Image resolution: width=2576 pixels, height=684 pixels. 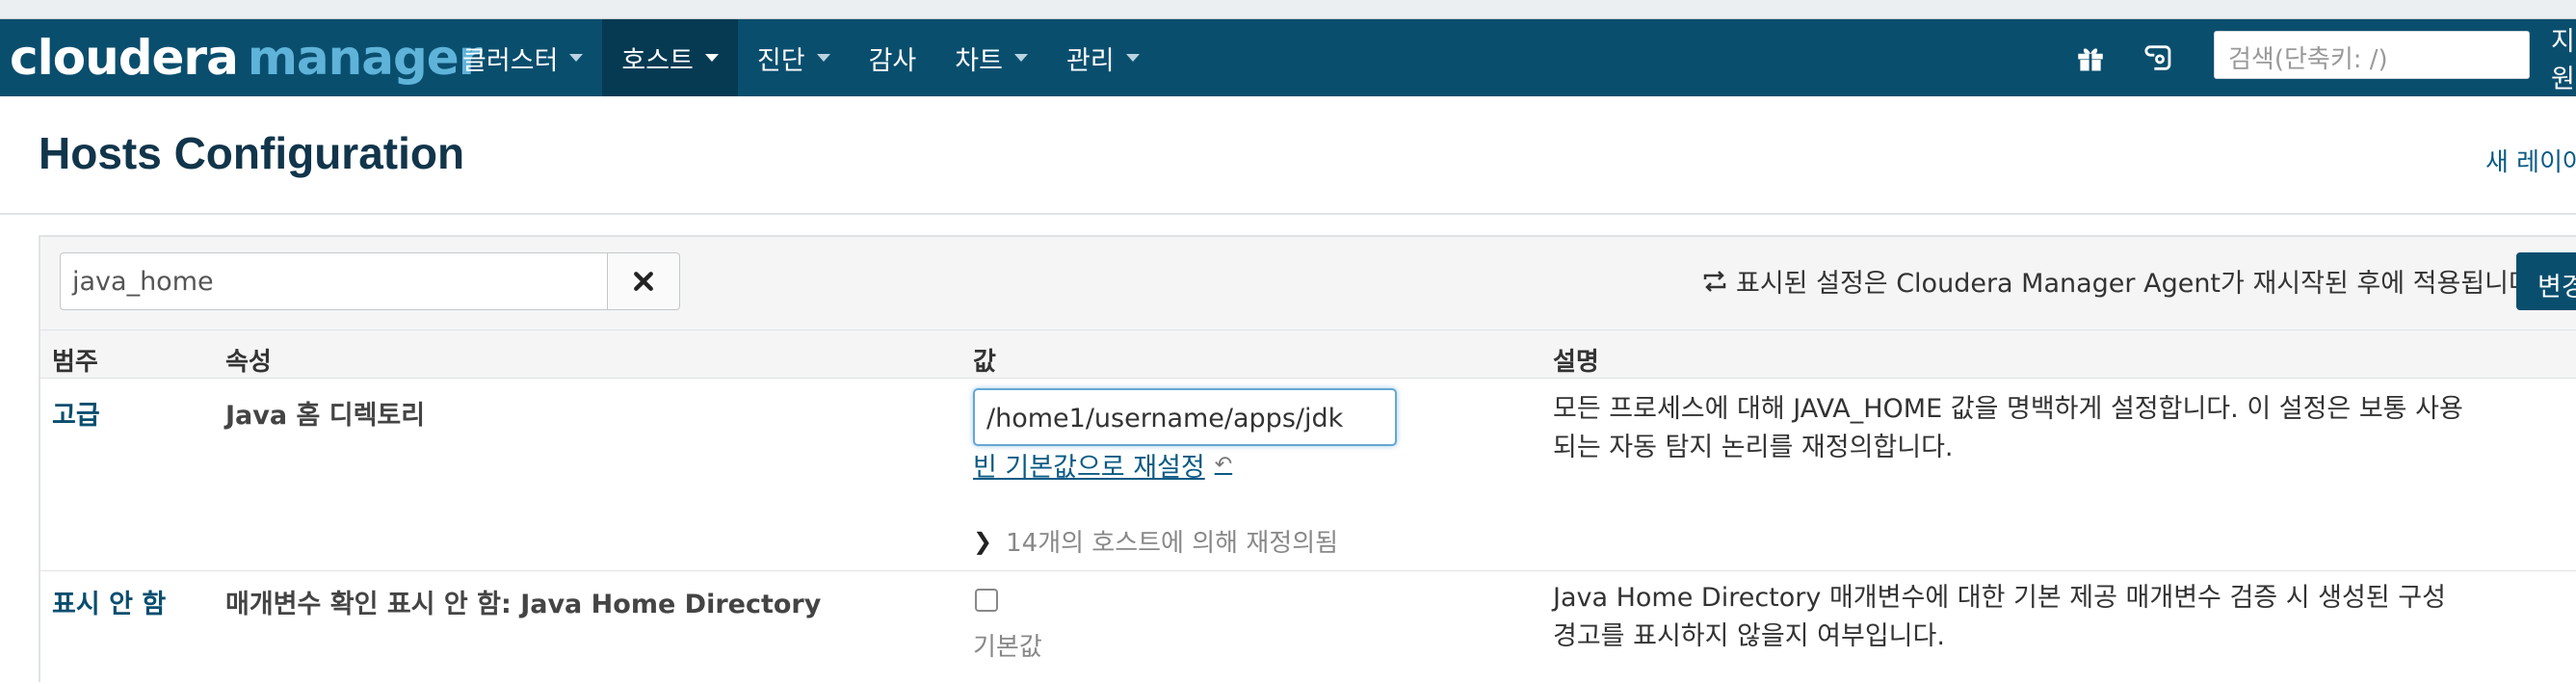 What do you see at coordinates (1223, 465) in the screenshot?
I see `undo-icon: ↶` at bounding box center [1223, 465].